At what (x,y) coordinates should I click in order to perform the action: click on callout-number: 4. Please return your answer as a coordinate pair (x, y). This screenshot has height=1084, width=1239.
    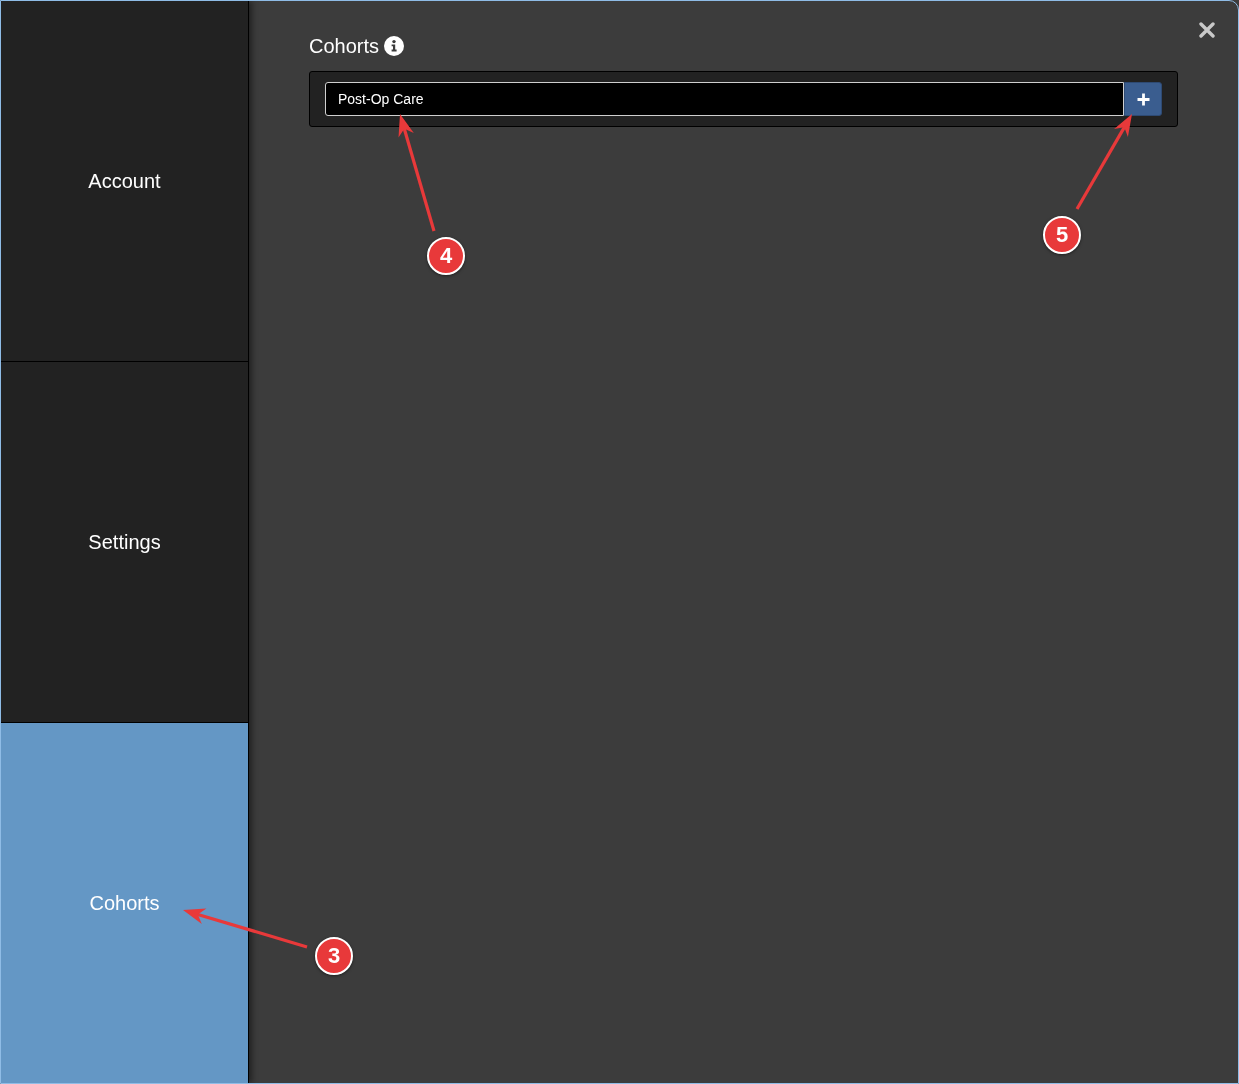
    Looking at the image, I should click on (446, 256).